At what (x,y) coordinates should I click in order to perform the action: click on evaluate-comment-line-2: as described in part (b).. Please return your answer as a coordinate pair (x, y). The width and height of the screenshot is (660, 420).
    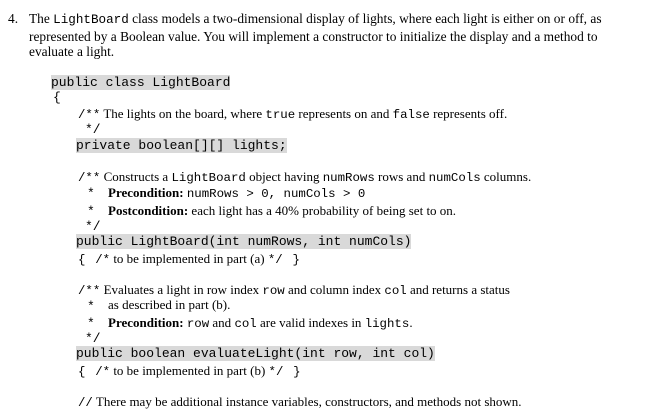
    Looking at the image, I should click on (169, 304).